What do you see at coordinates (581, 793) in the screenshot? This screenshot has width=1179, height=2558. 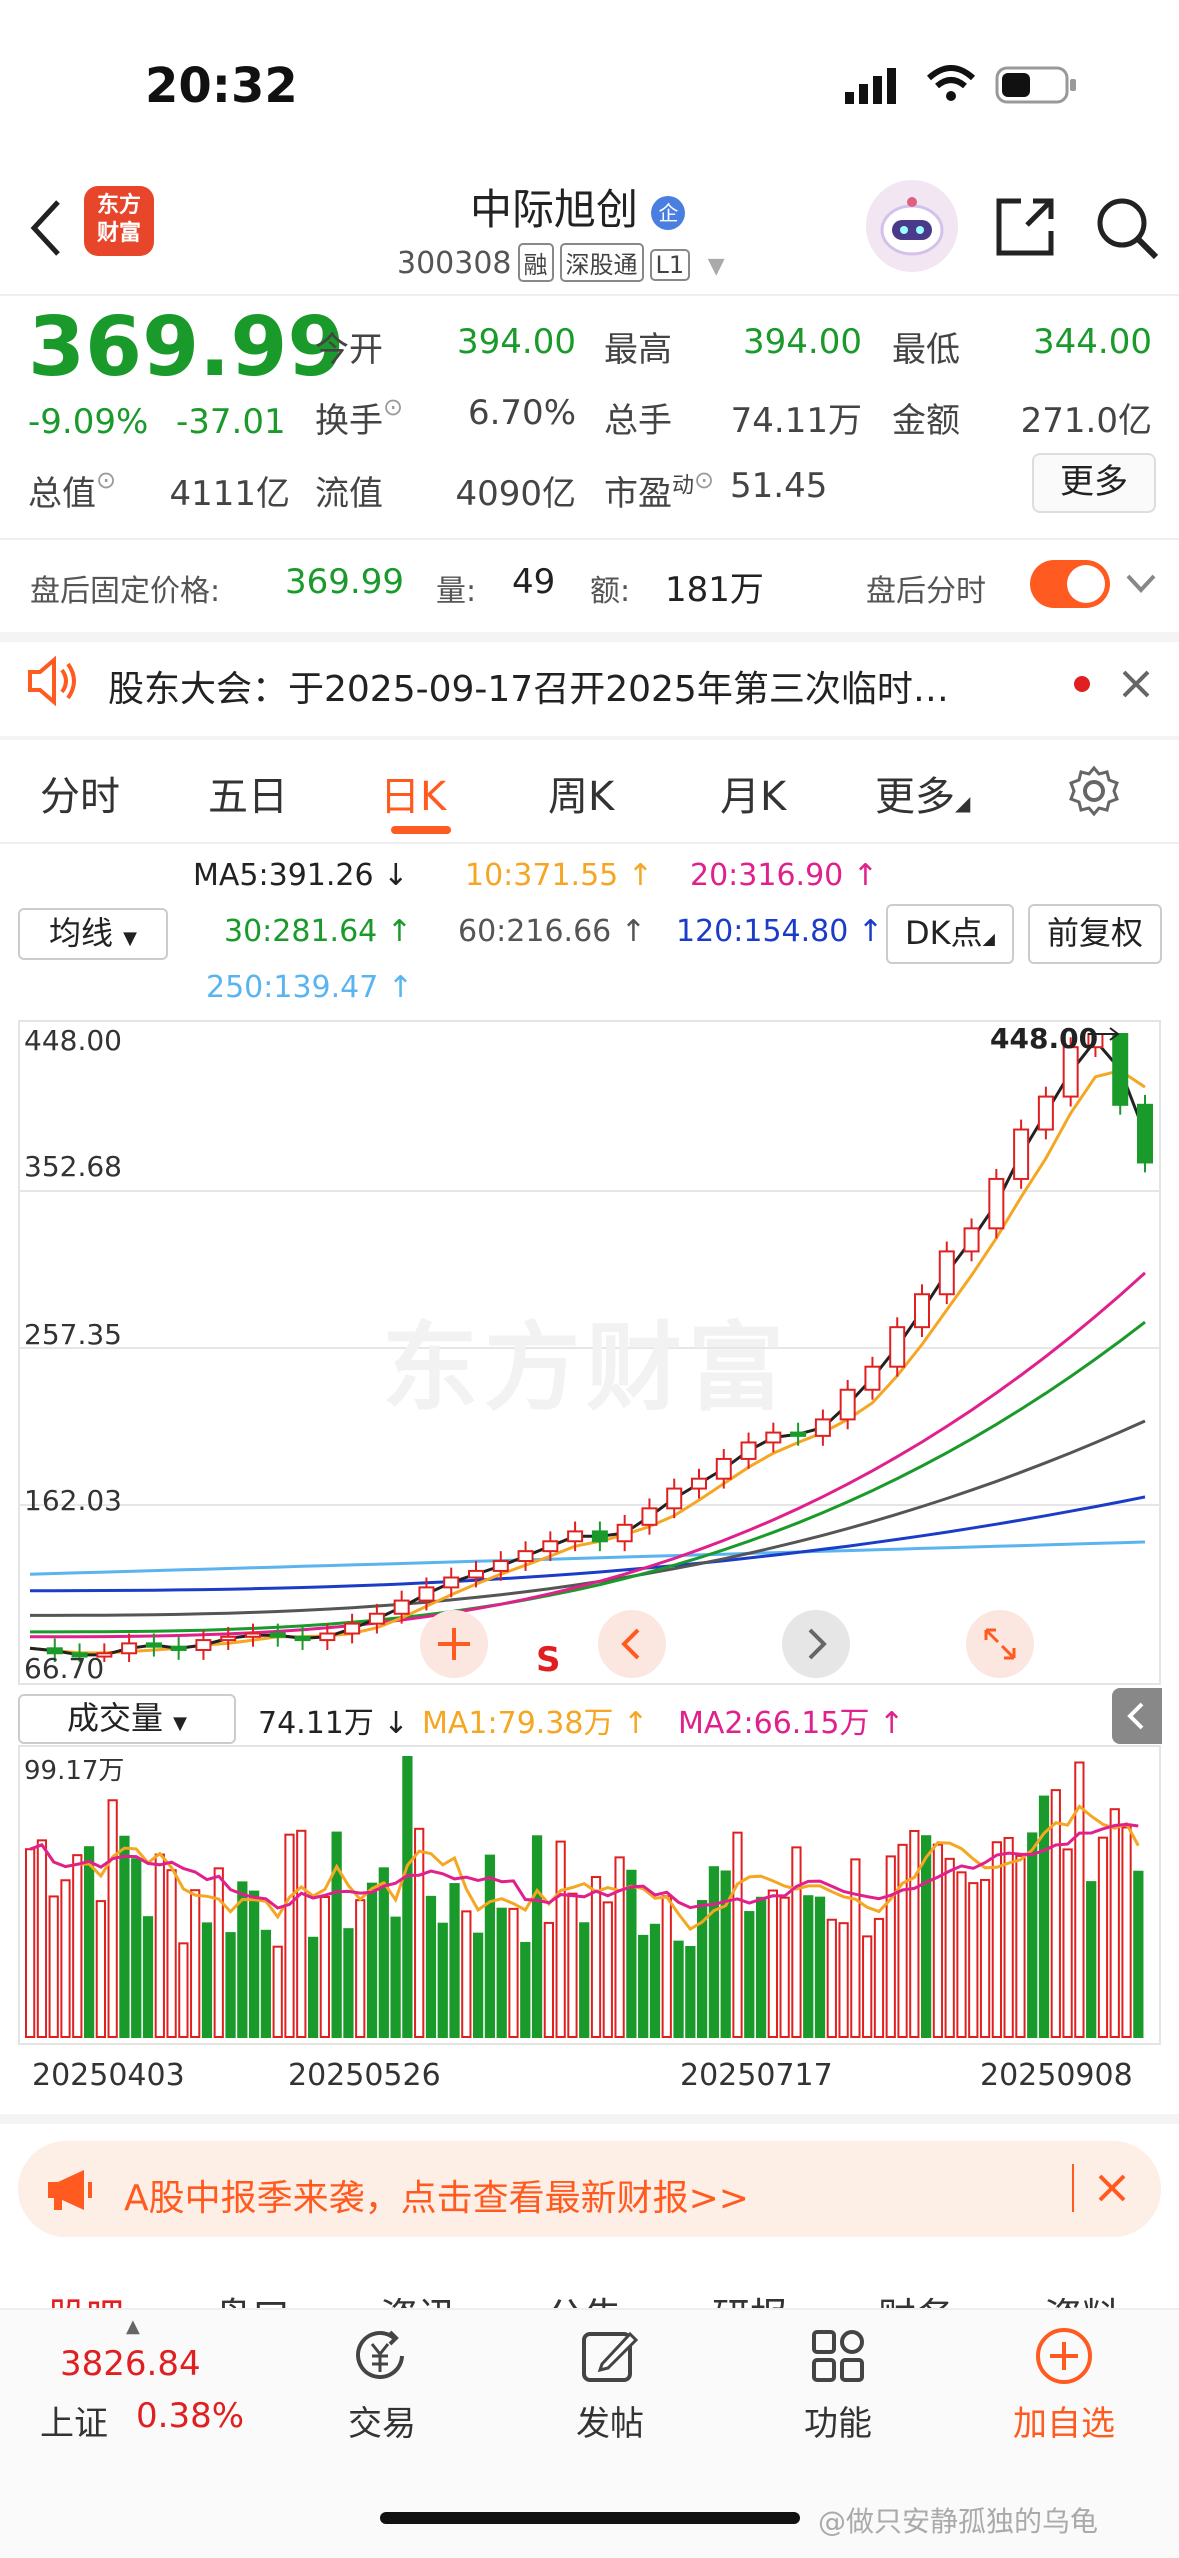 I see `tab-weekly-k: 周K` at bounding box center [581, 793].